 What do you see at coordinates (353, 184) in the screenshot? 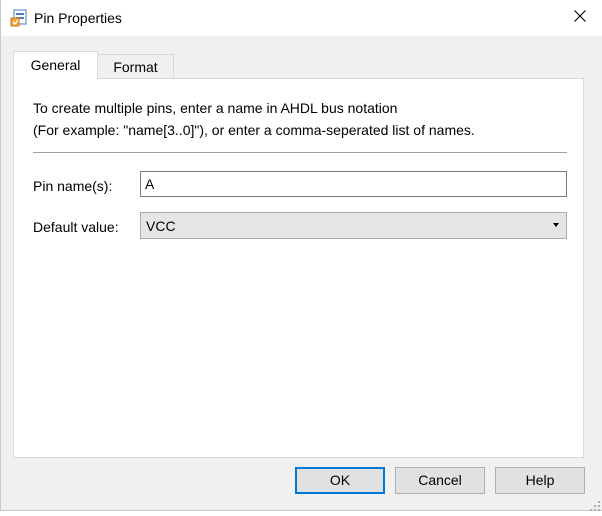
I see `pin-name-input` at bounding box center [353, 184].